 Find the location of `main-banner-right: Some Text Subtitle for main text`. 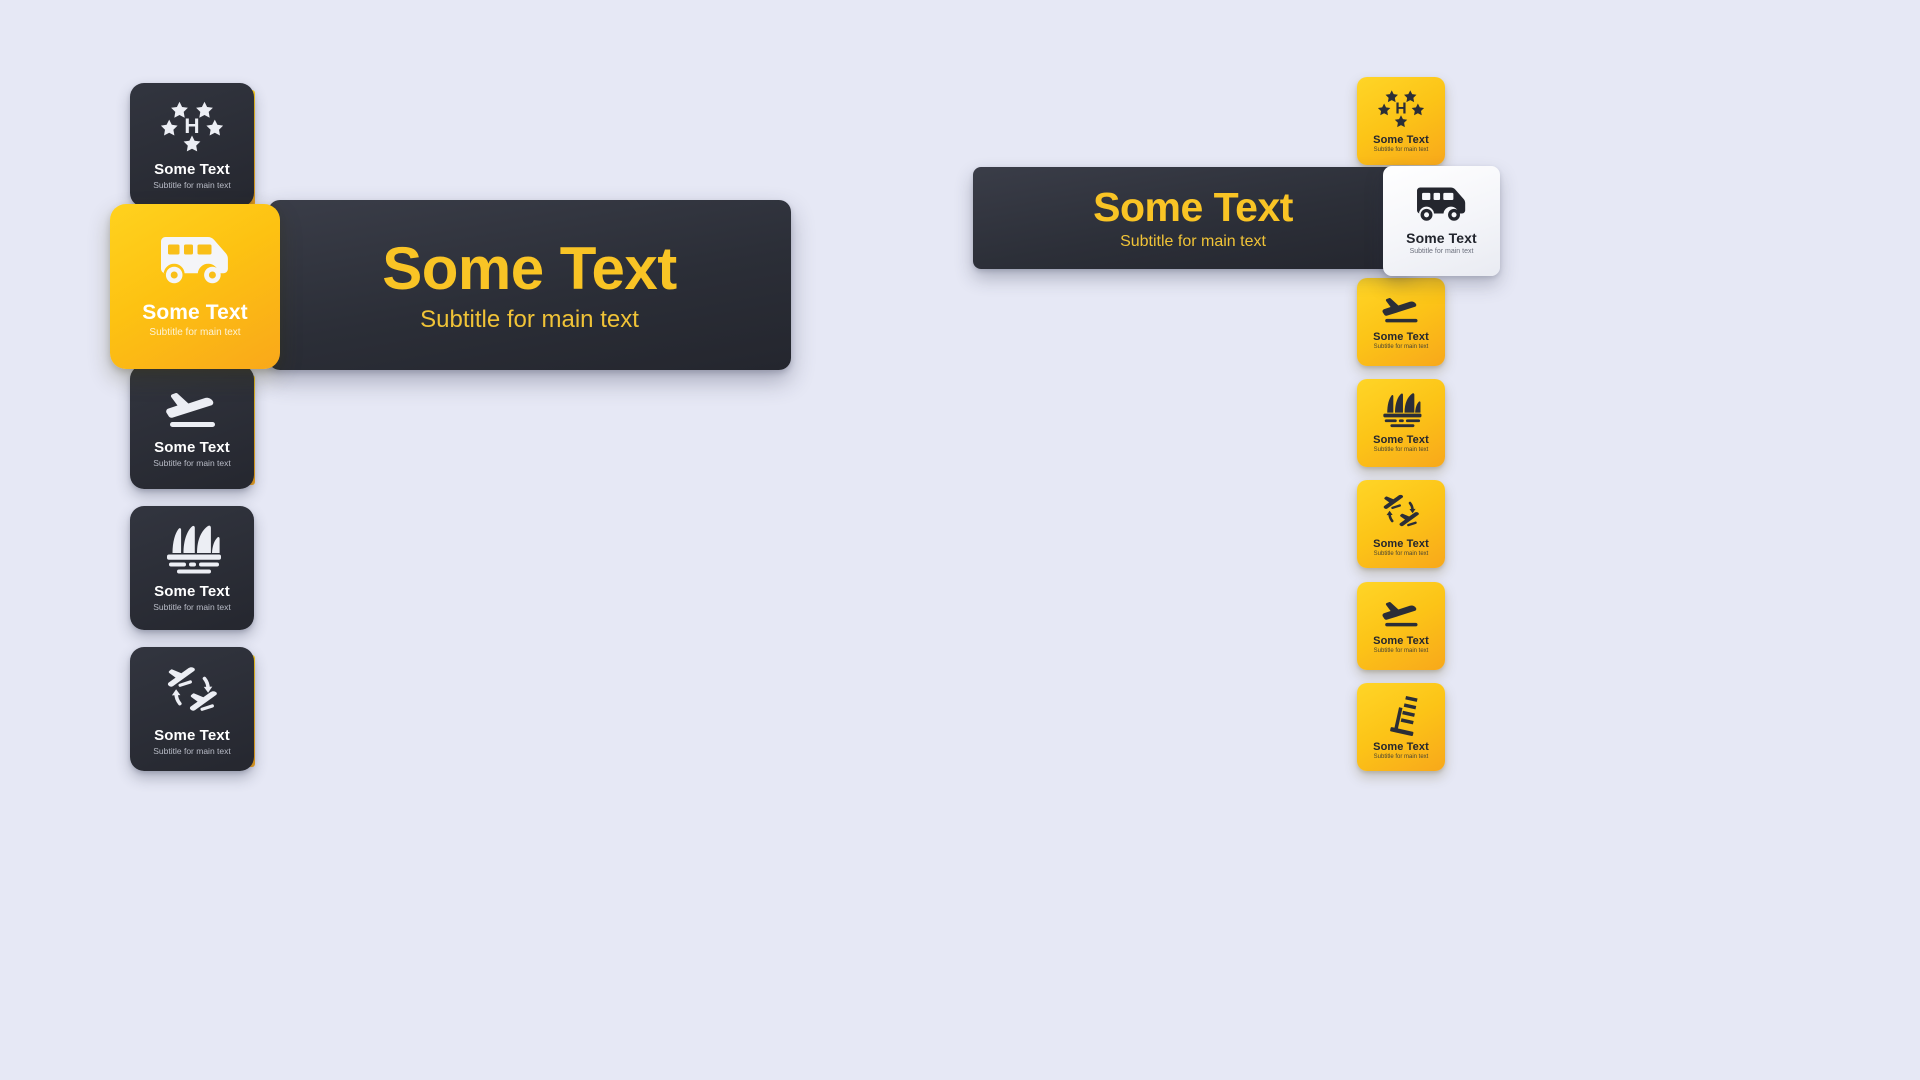

main-banner-right: Some Text Subtitle for main text is located at coordinates (1193, 218).